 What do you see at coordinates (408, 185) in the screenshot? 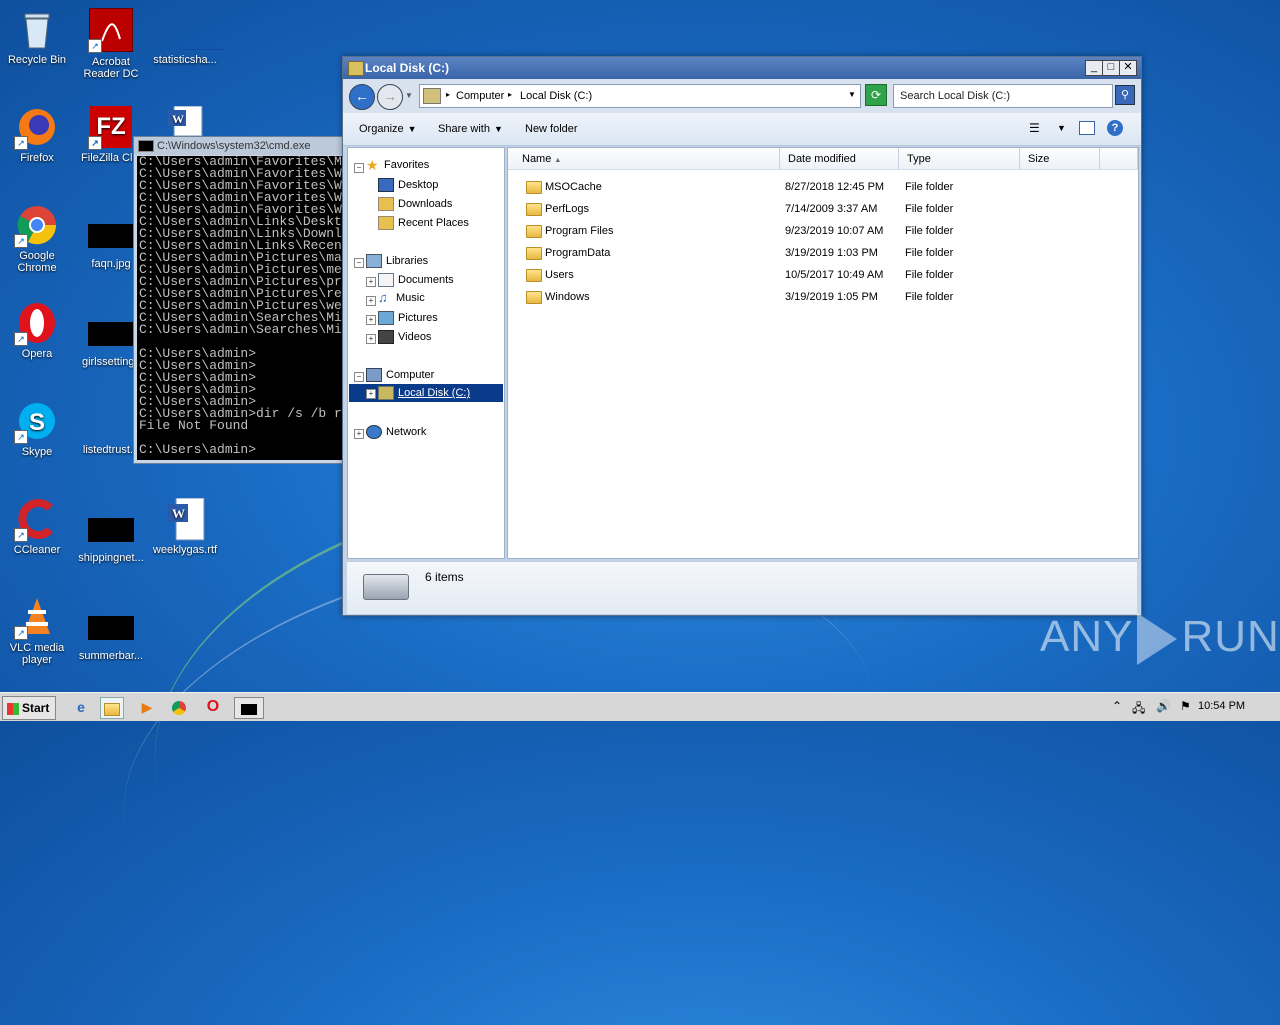
I see `nav-desktop: Desktop` at bounding box center [408, 185].